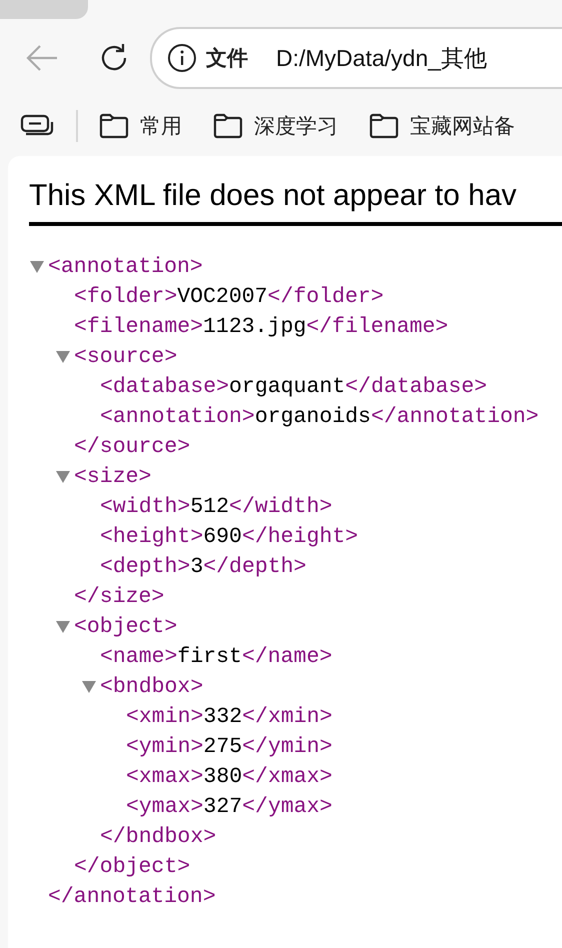  I want to click on xml-line: <bndbox>, so click(152, 687).